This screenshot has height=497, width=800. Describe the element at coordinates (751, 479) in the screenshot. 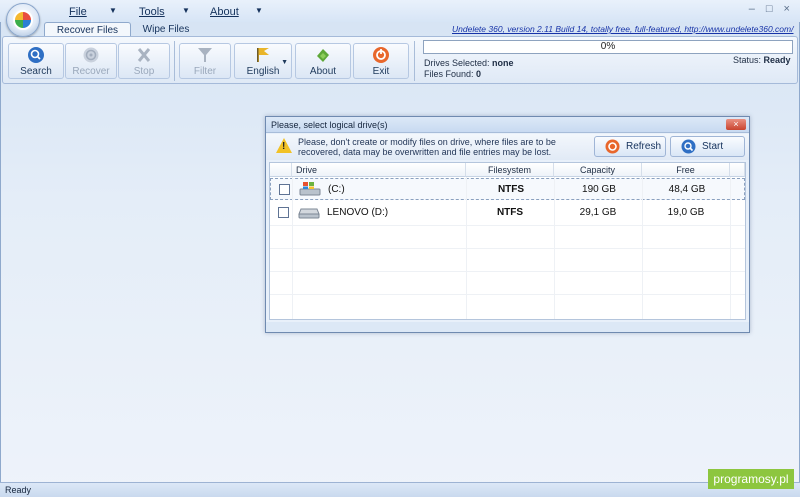

I see `watermark: programosy.pl` at that location.